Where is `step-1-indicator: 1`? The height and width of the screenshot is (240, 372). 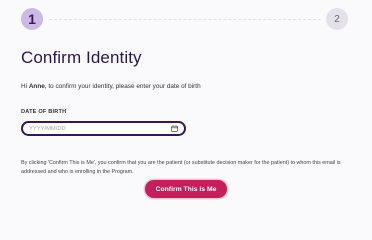
step-1-indicator: 1 is located at coordinates (32, 19).